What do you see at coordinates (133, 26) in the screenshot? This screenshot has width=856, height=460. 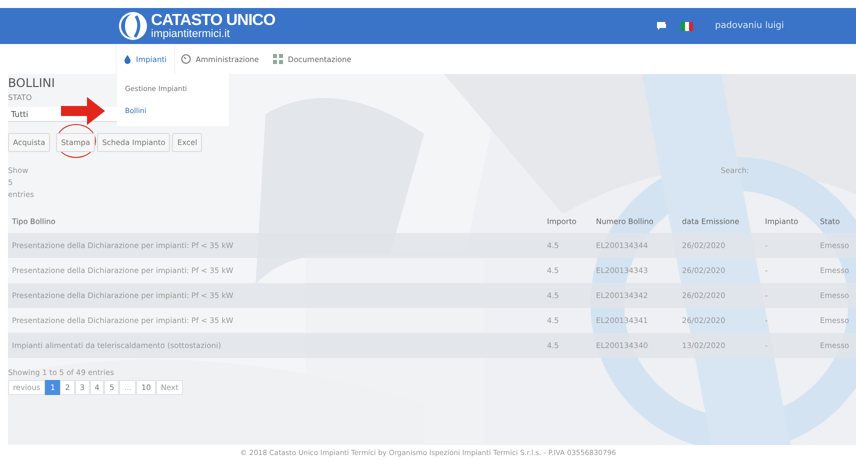 I see `logo-icon` at bounding box center [133, 26].